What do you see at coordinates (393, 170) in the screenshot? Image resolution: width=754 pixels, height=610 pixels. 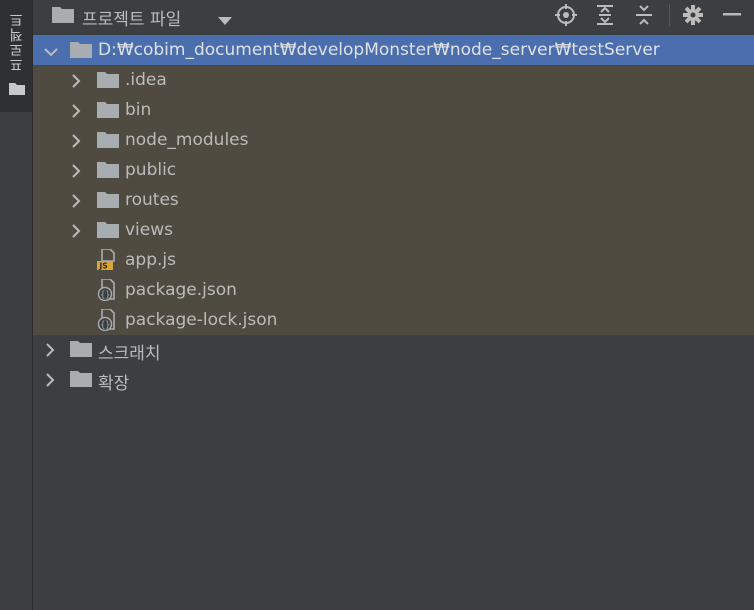 I see `tree-item-public: public` at bounding box center [393, 170].